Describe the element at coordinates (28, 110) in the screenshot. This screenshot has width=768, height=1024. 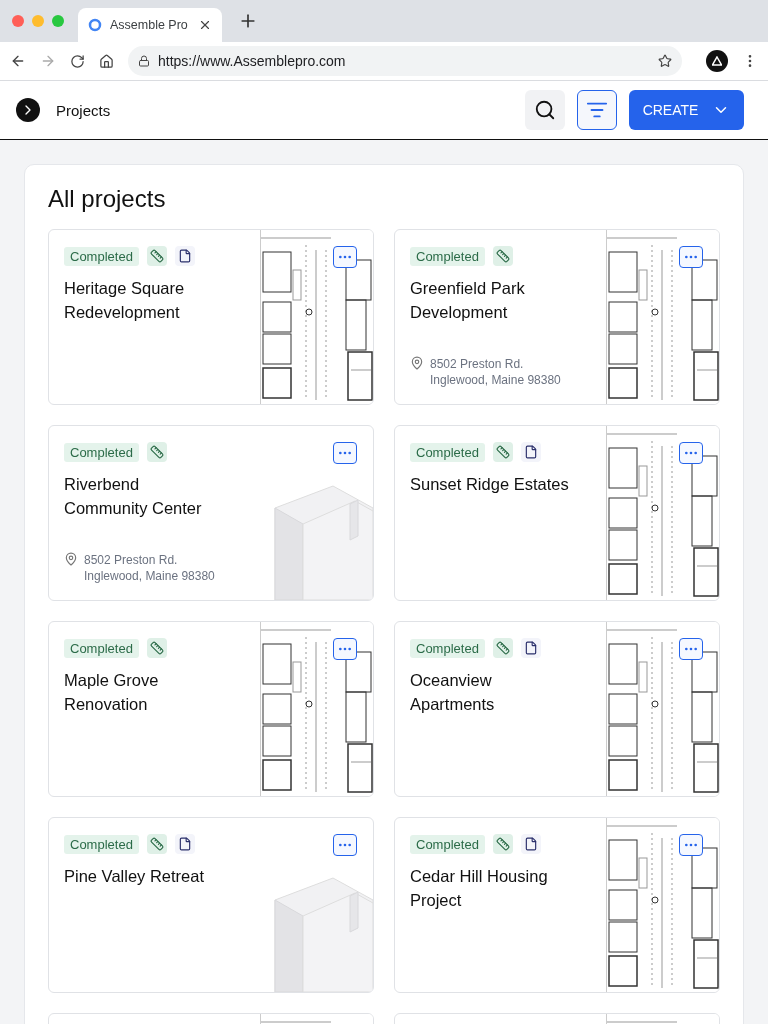
I see `logo-icon` at that location.